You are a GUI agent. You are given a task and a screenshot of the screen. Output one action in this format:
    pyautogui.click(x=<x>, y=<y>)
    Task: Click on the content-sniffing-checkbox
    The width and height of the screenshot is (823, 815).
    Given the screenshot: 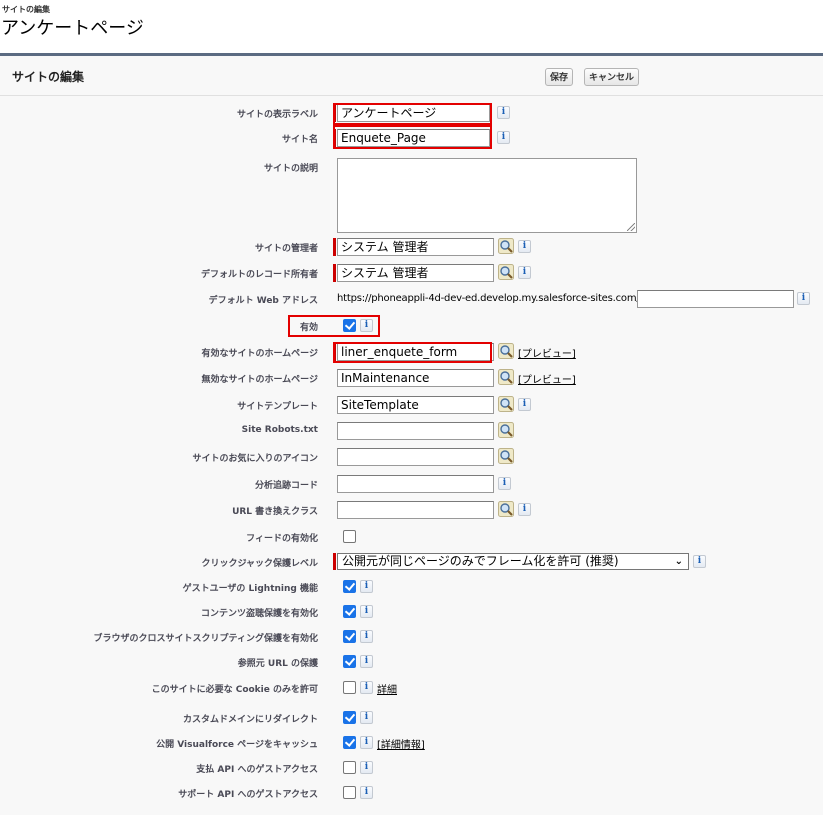 What is the action you would take?
    pyautogui.click(x=349, y=611)
    